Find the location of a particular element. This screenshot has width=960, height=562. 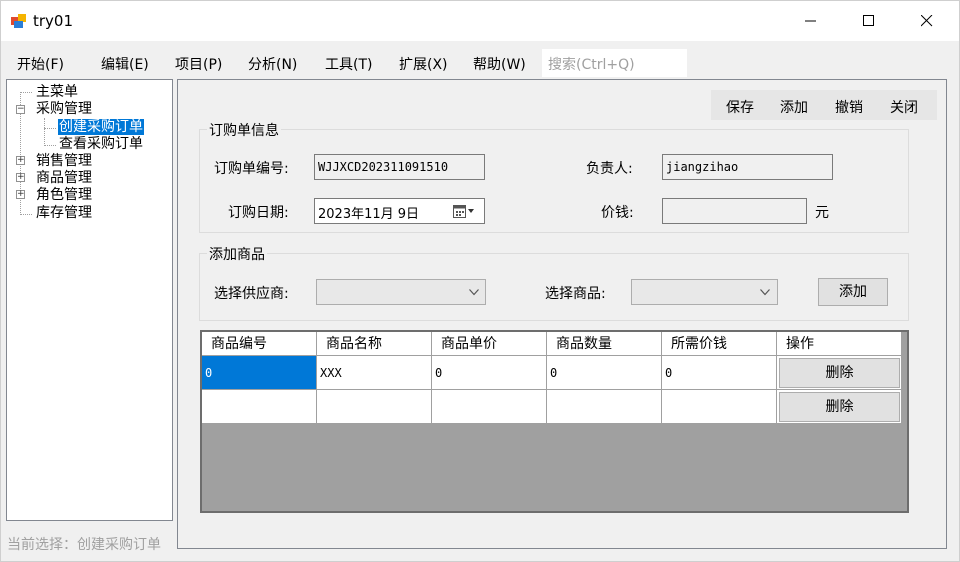

tree-item-label: 角色管理 is located at coordinates (64, 195).